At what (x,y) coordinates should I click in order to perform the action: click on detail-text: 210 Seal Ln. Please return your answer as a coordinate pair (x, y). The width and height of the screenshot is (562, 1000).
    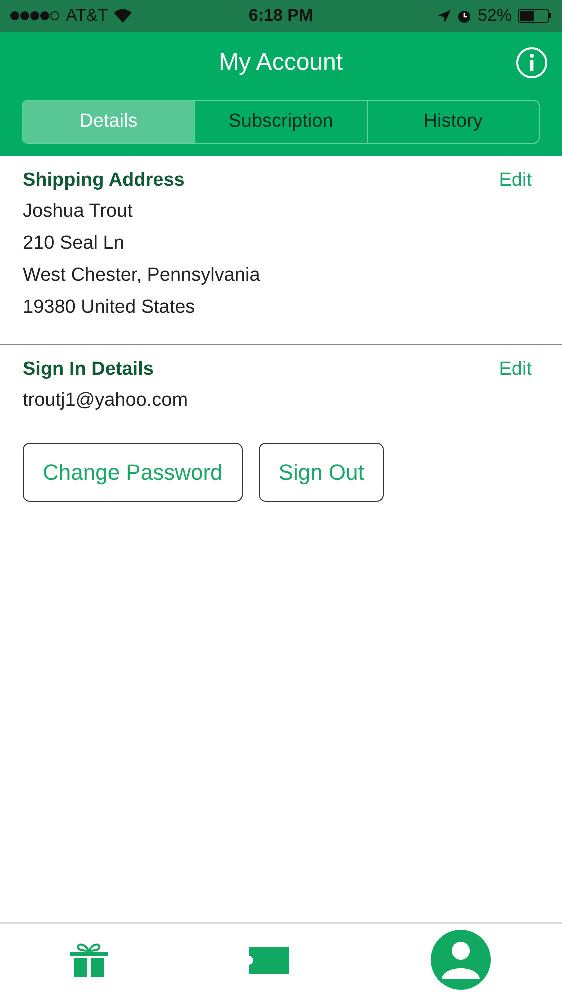
    Looking at the image, I should click on (74, 244).